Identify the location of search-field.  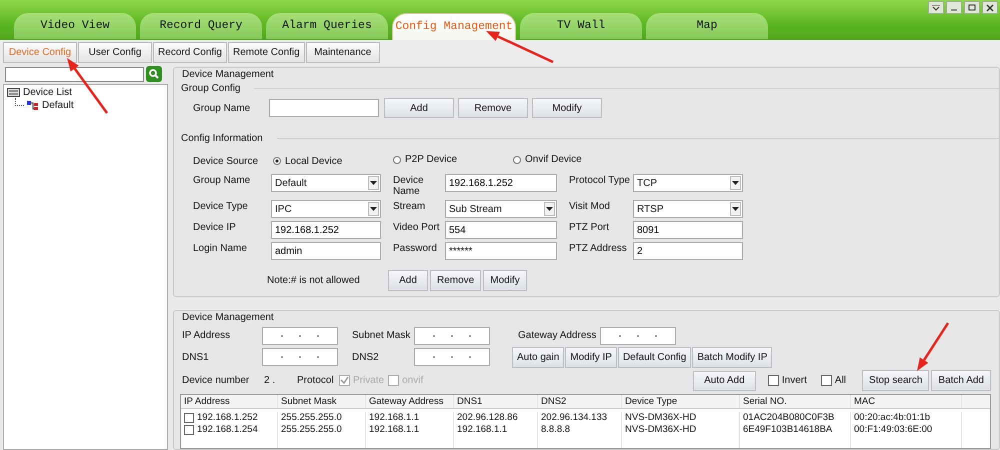
(74, 74).